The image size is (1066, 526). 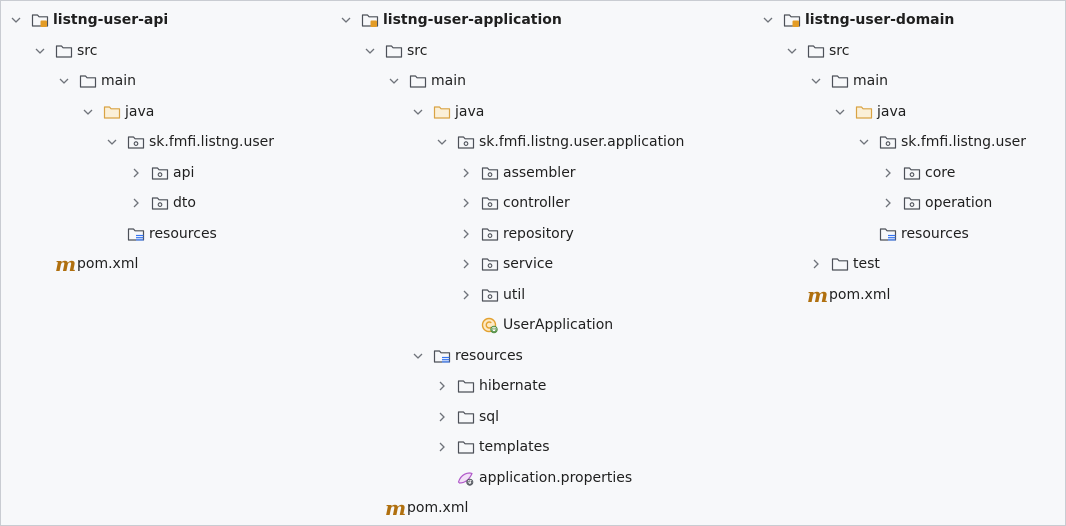 I want to click on tree-node-hibernate: hibernate, so click(x=511, y=386).